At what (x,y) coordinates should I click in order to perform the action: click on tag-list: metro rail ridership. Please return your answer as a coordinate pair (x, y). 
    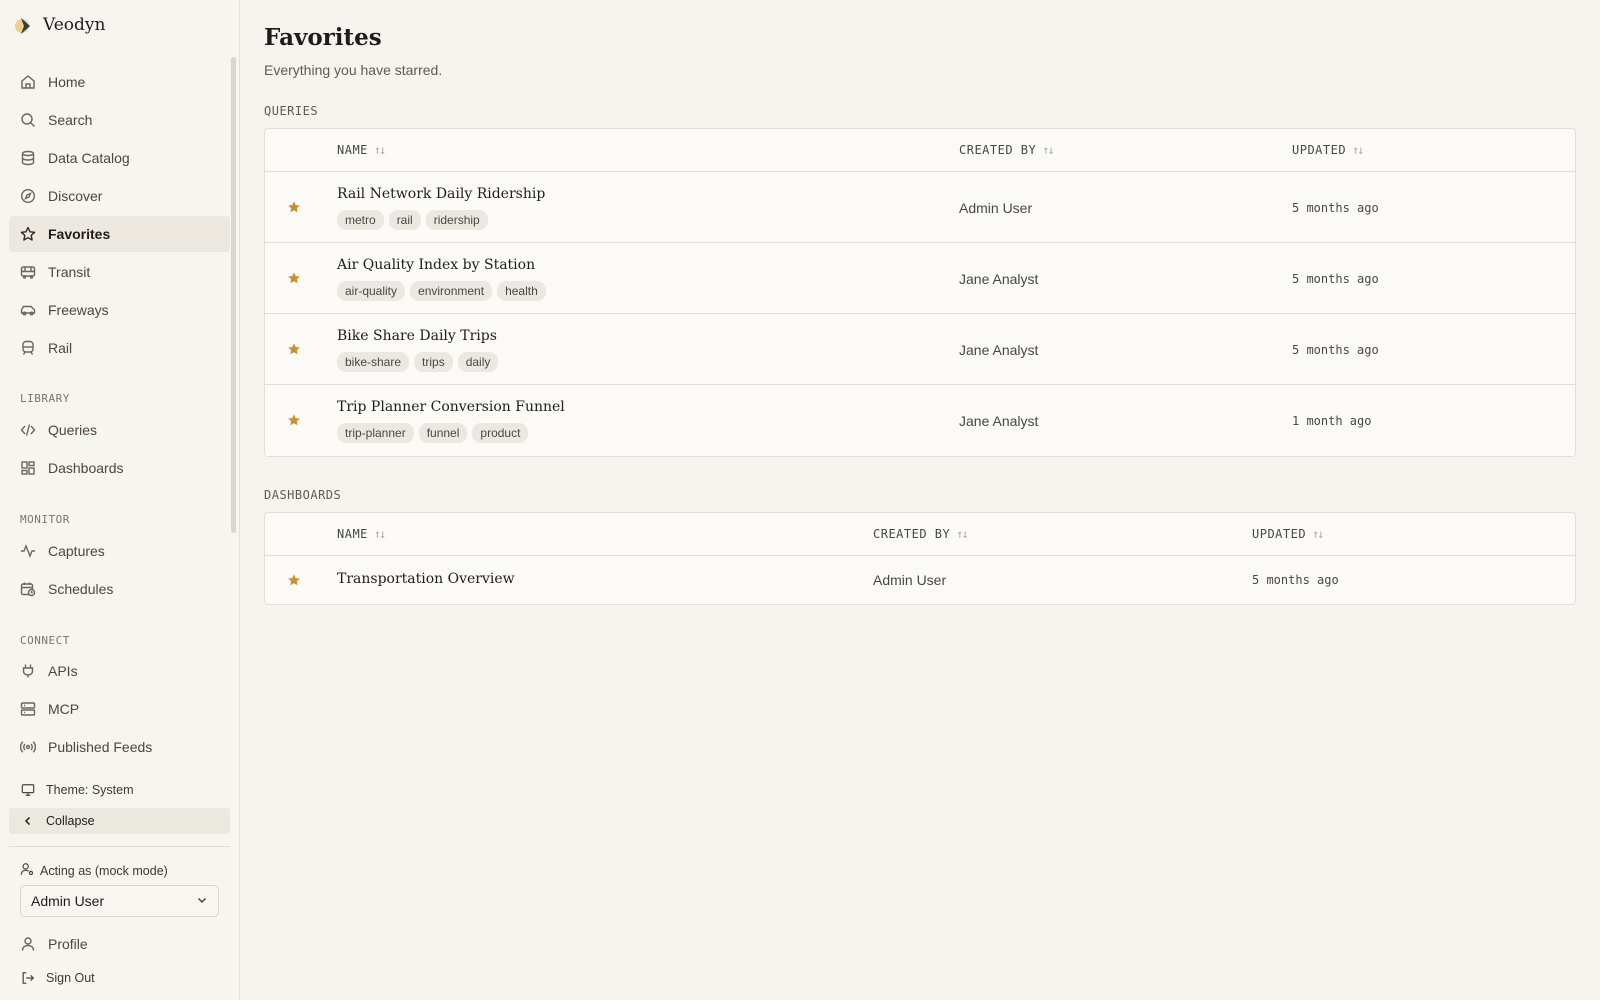
    Looking at the image, I should click on (412, 220).